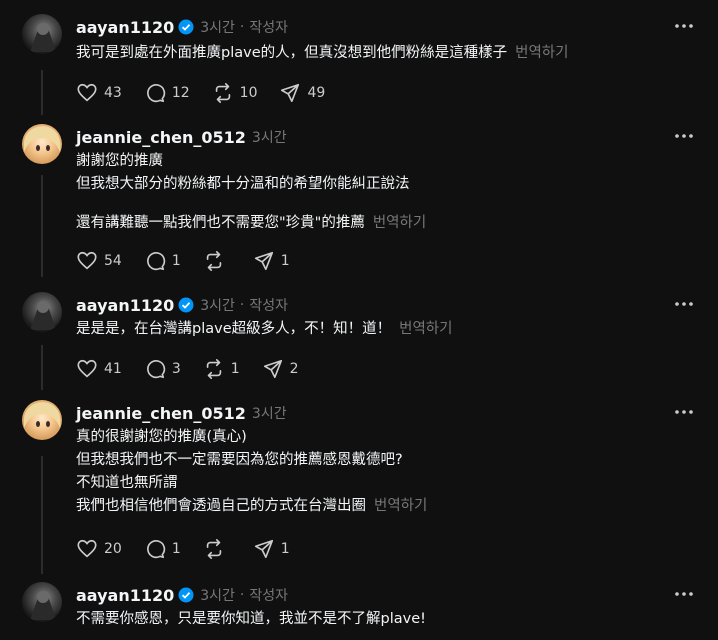 This screenshot has width=718, height=640. What do you see at coordinates (161, 437) in the screenshot?
I see `post-line: 真的很謝謝您的推廣(真心)` at bounding box center [161, 437].